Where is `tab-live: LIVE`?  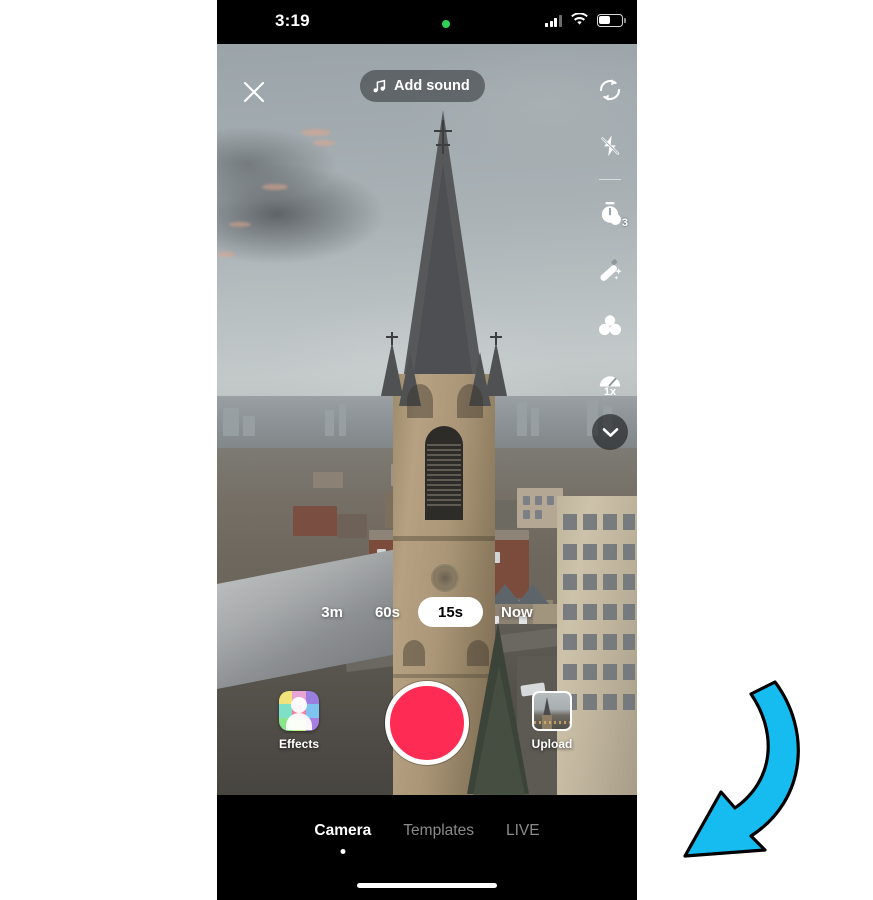
tab-live: LIVE is located at coordinates (523, 832).